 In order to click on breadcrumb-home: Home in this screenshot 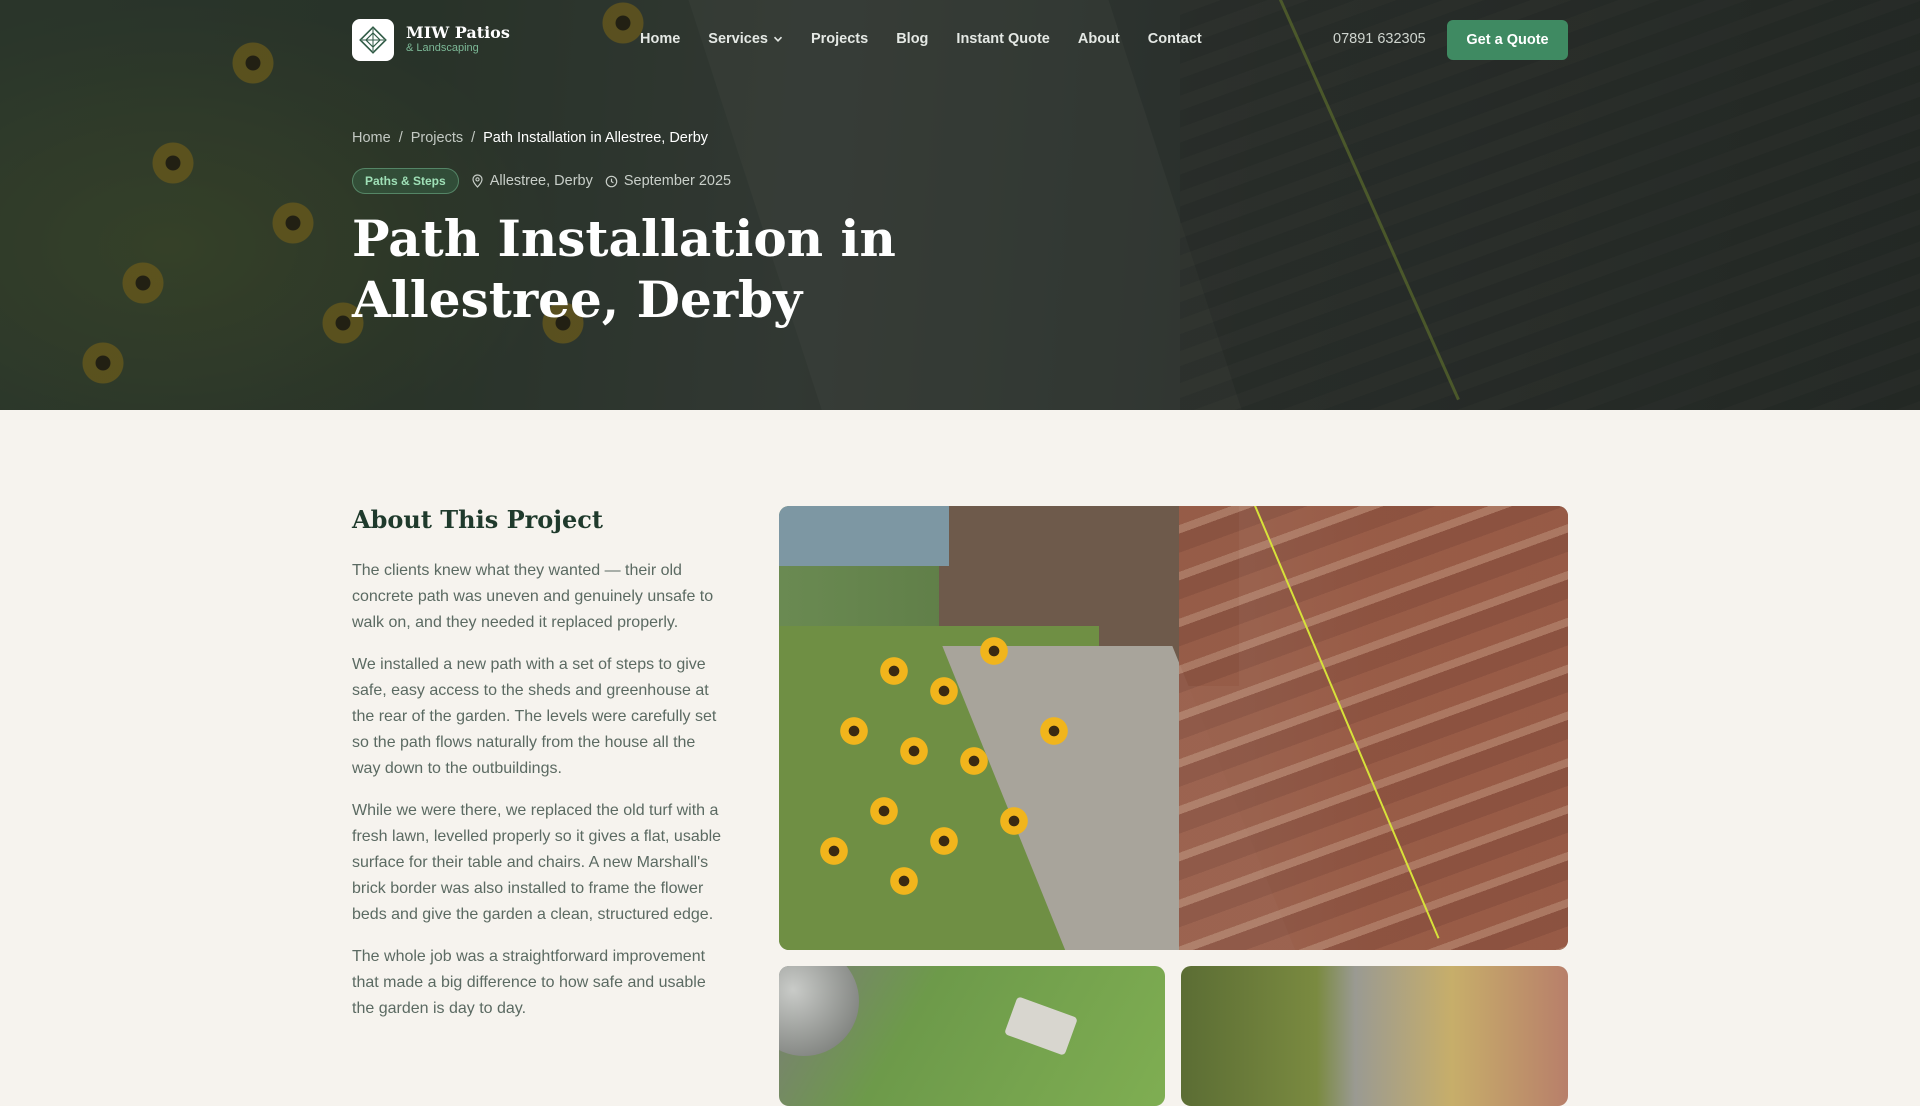, I will do `click(371, 138)`.